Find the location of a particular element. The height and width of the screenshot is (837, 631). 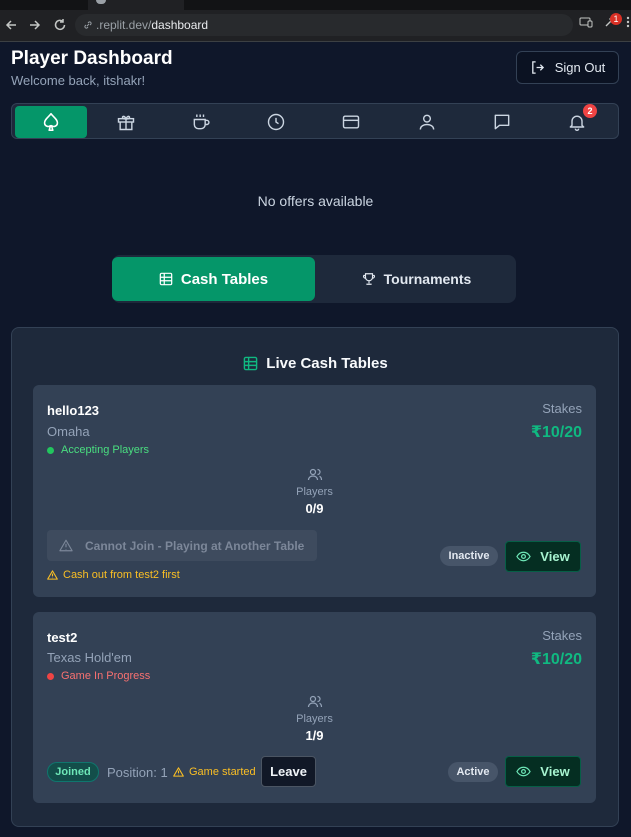

table-type-switch: Cash Tables Tournaments is located at coordinates (314, 279).